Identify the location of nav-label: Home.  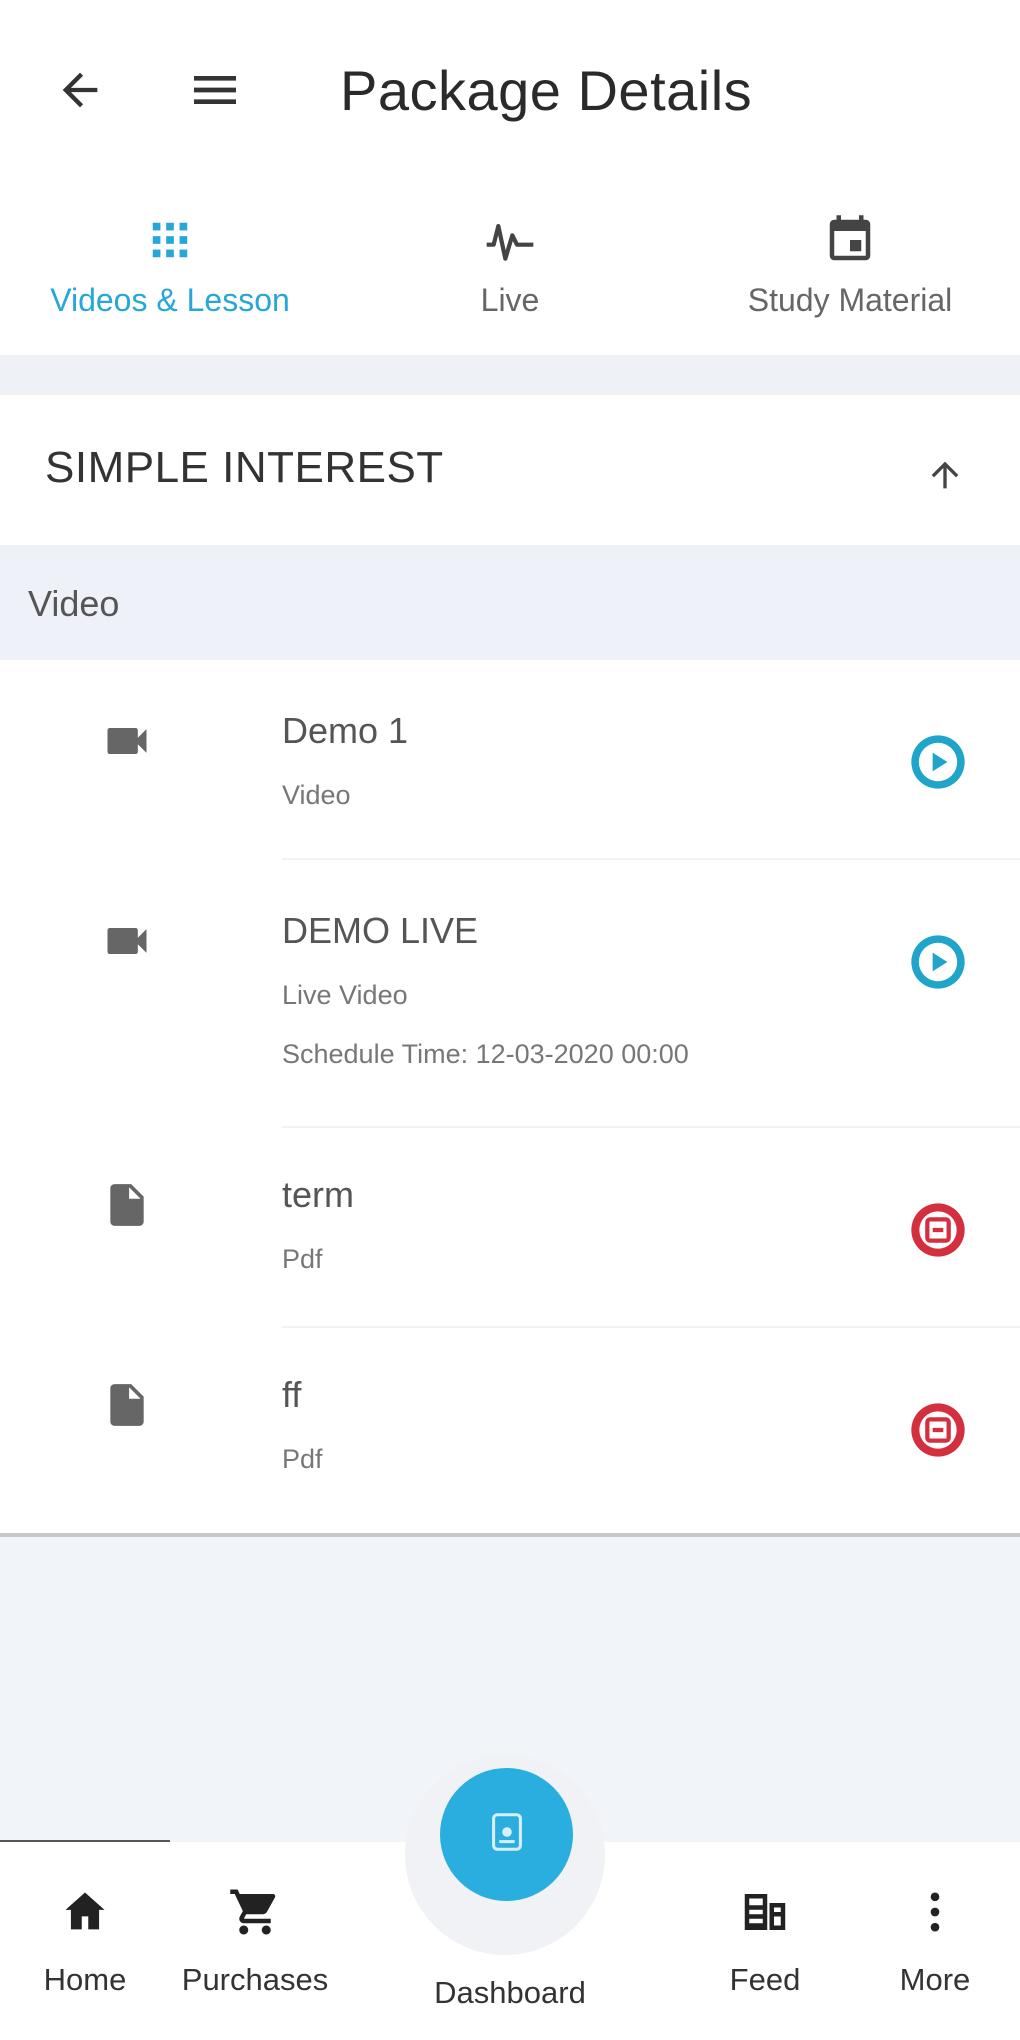
(85, 1979).